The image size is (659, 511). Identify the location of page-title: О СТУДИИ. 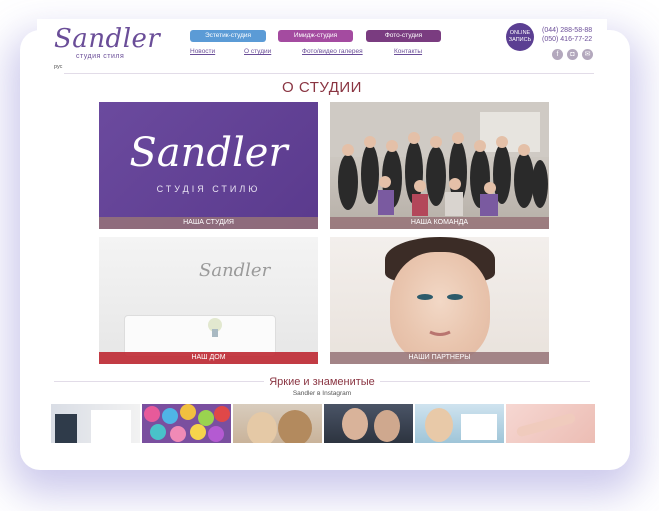
(322, 87).